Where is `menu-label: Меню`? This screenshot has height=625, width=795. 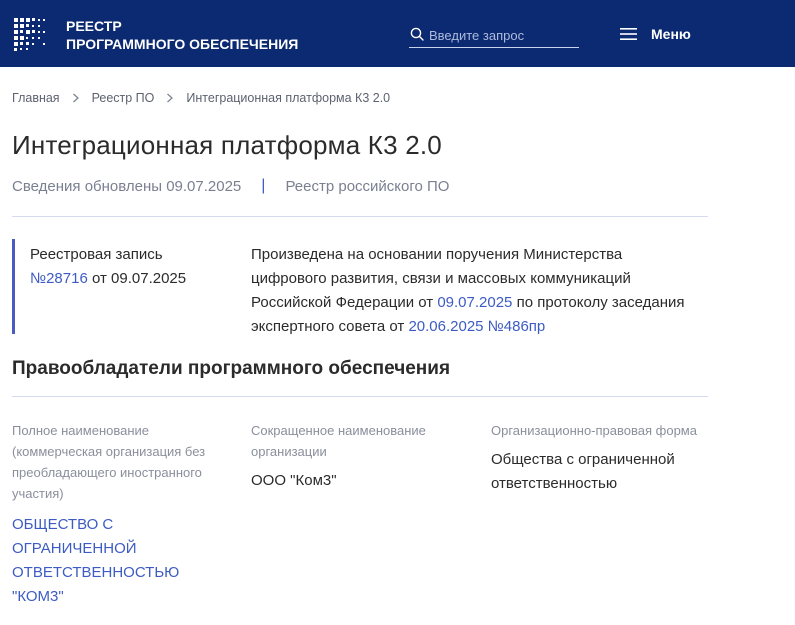 menu-label: Меню is located at coordinates (671, 34).